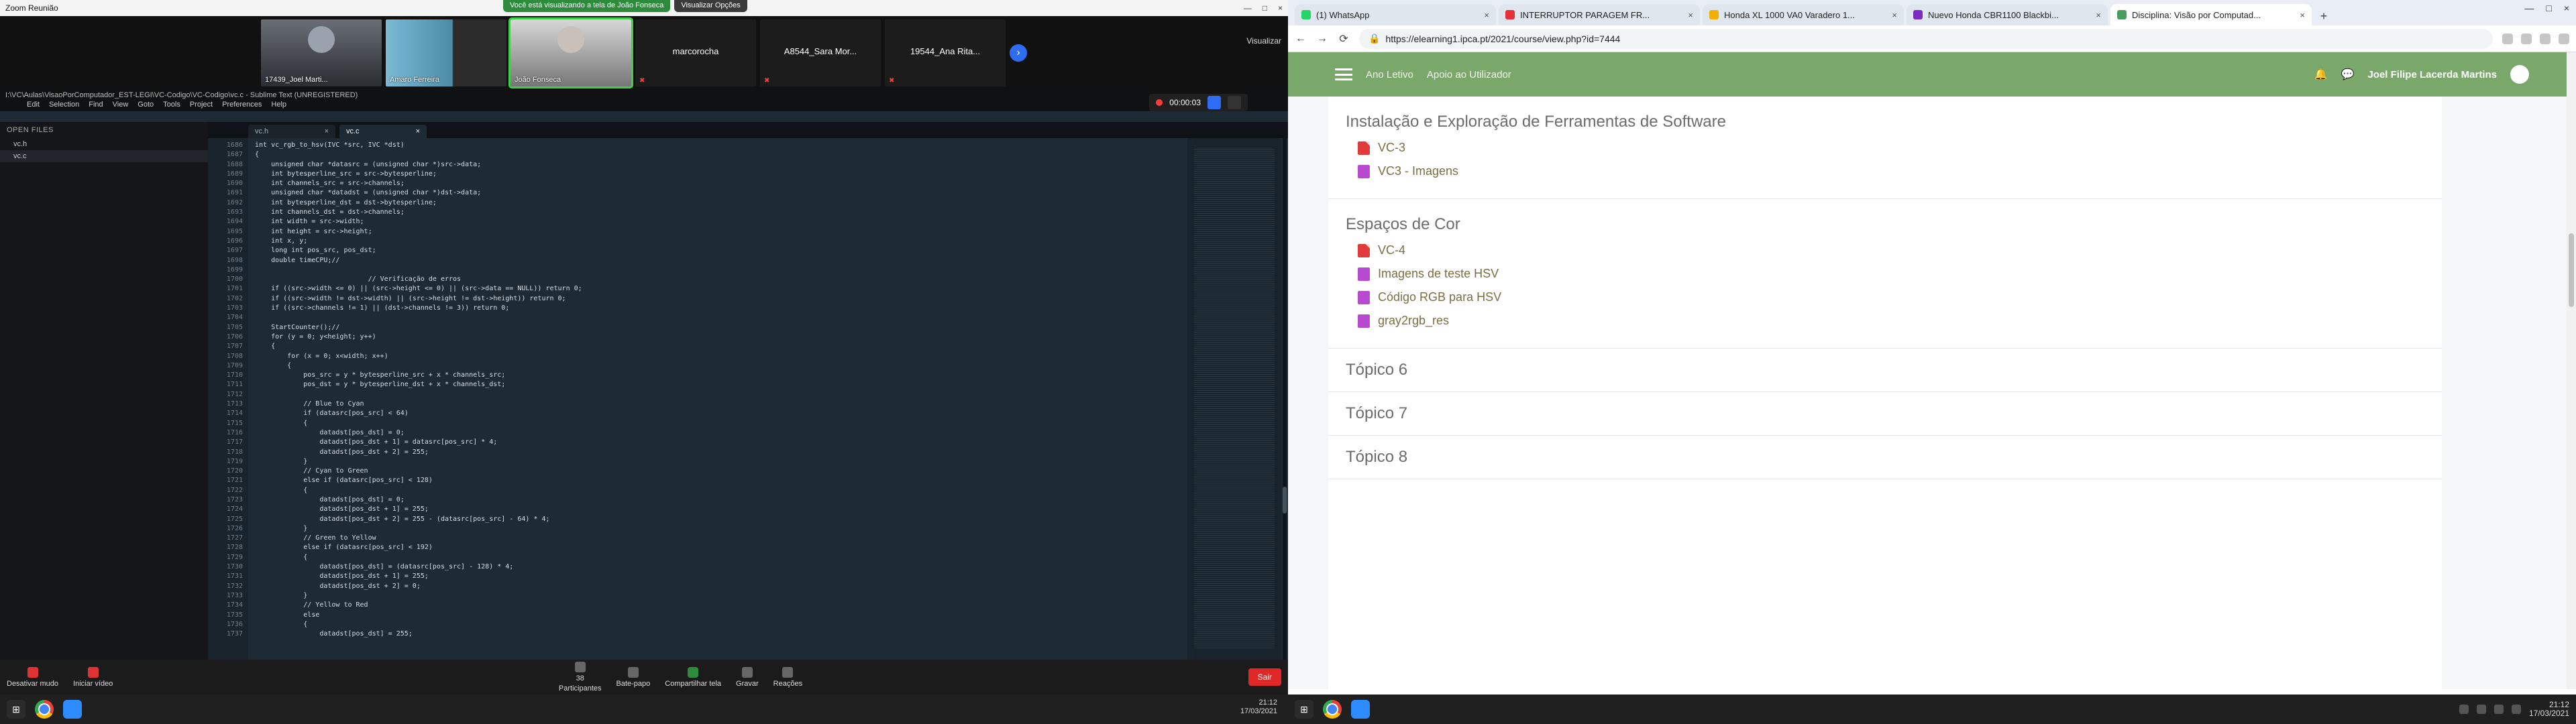  Describe the element at coordinates (1389, 74) in the screenshot. I see `menu-ano-letivo: Ano Letivo` at that location.